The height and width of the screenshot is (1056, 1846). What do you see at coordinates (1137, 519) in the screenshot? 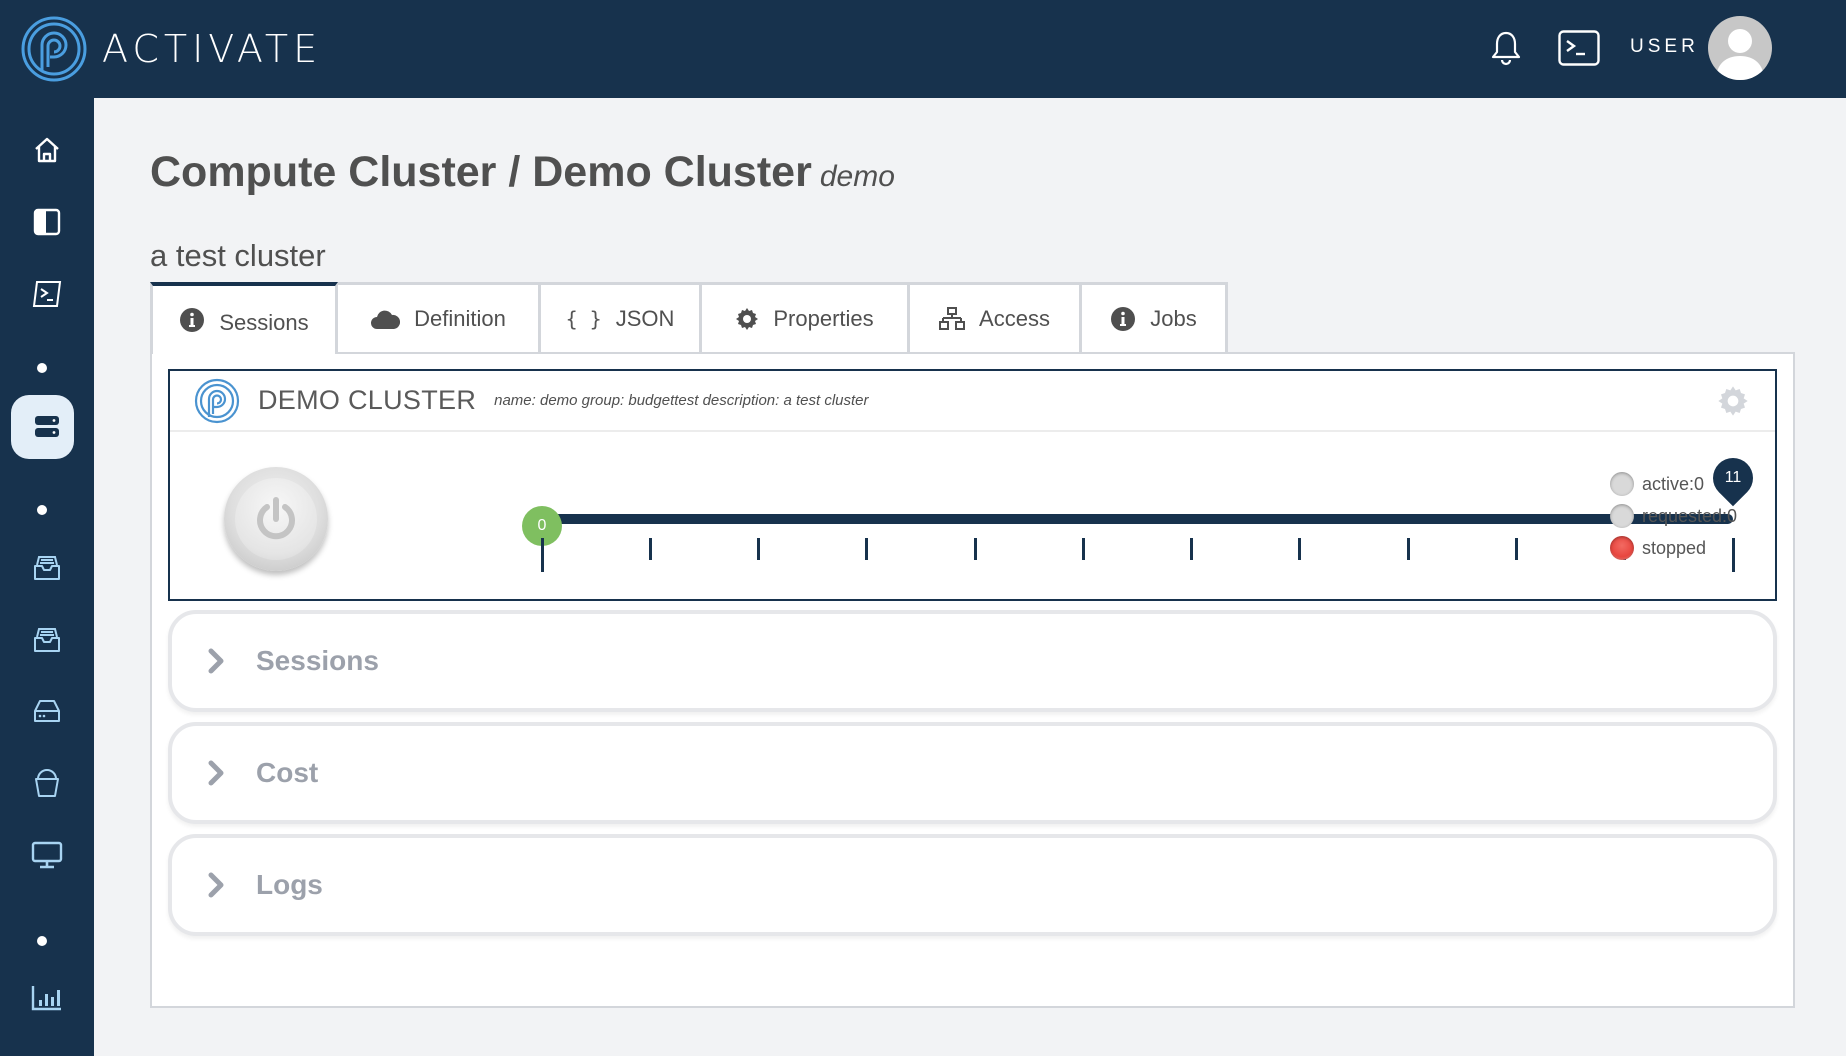
I see `slider-track` at bounding box center [1137, 519].